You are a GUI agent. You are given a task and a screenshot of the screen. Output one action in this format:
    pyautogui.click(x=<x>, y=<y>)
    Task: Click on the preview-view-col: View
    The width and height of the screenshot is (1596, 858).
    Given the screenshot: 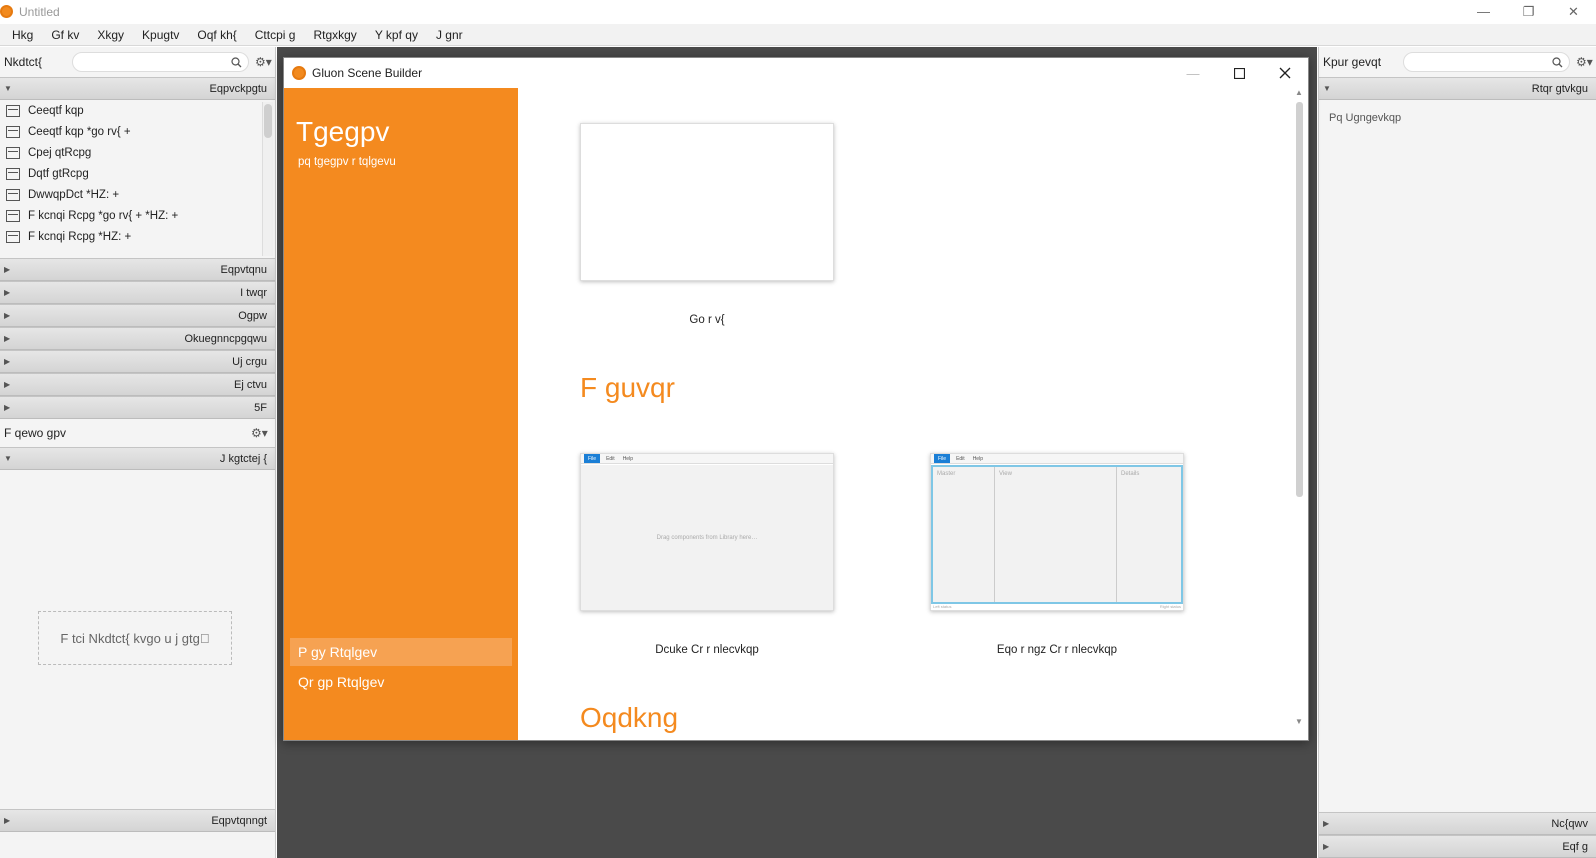 What is the action you would take?
    pyautogui.click(x=1056, y=534)
    